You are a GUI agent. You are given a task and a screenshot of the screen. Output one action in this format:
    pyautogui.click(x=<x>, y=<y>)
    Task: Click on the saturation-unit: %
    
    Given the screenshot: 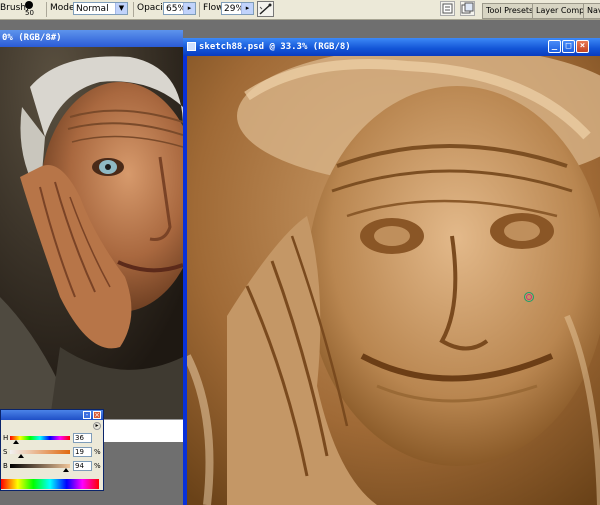 What is the action you would take?
    pyautogui.click(x=97, y=452)
    